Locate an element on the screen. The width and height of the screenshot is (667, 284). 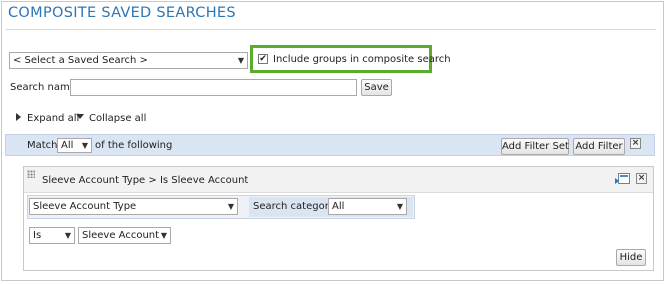
filter-field-select: Sleeve Account Type ▼ is located at coordinates (133, 206).